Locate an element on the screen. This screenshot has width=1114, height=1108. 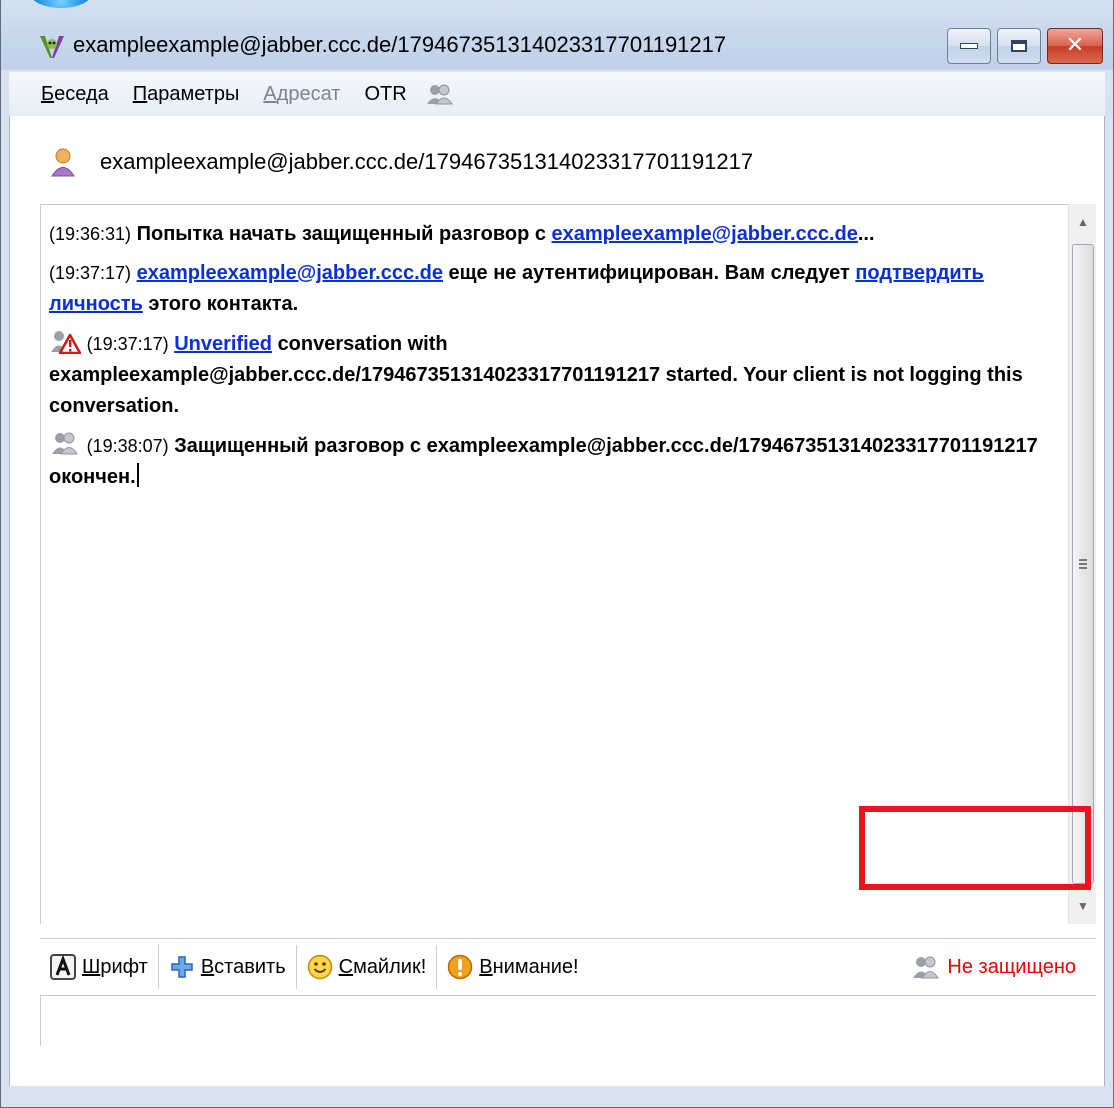
text-caret is located at coordinates (137, 475).